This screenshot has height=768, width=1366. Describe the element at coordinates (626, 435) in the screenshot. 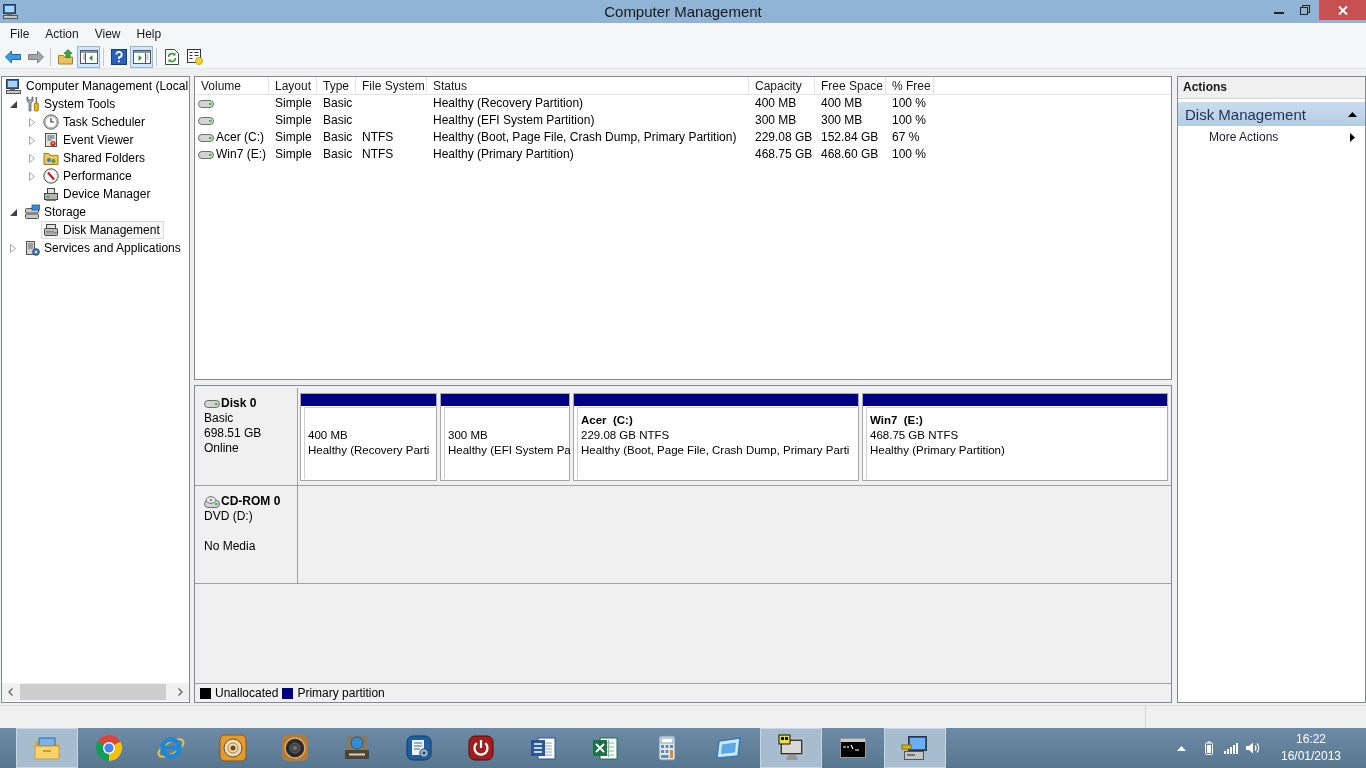

I see `partition-size: 229.08 GB NTFS` at that location.